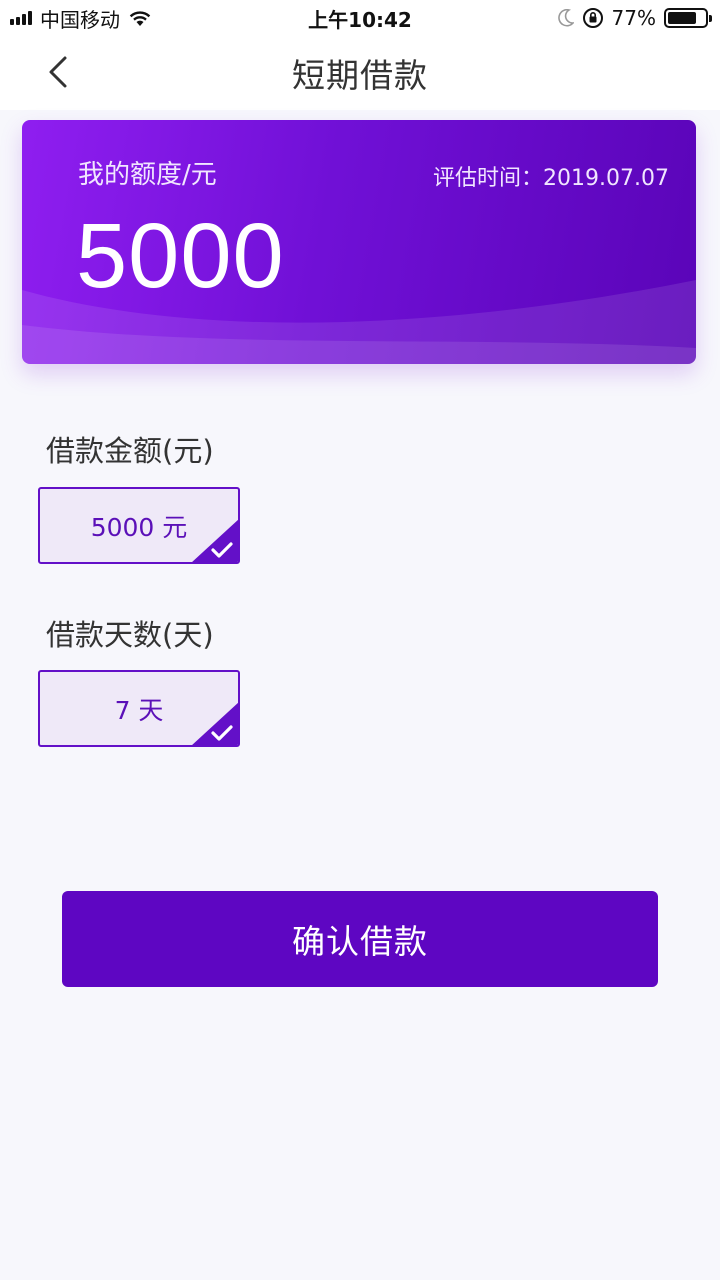  I want to click on battery-fill, so click(682, 18).